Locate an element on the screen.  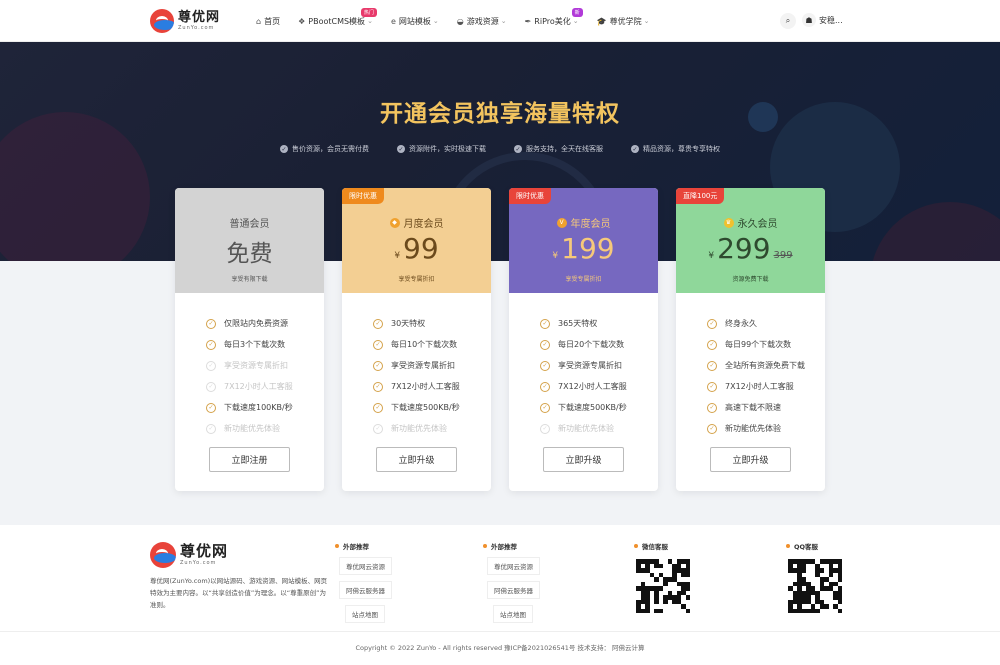
register-button: 立即注册 is located at coordinates (249, 459).